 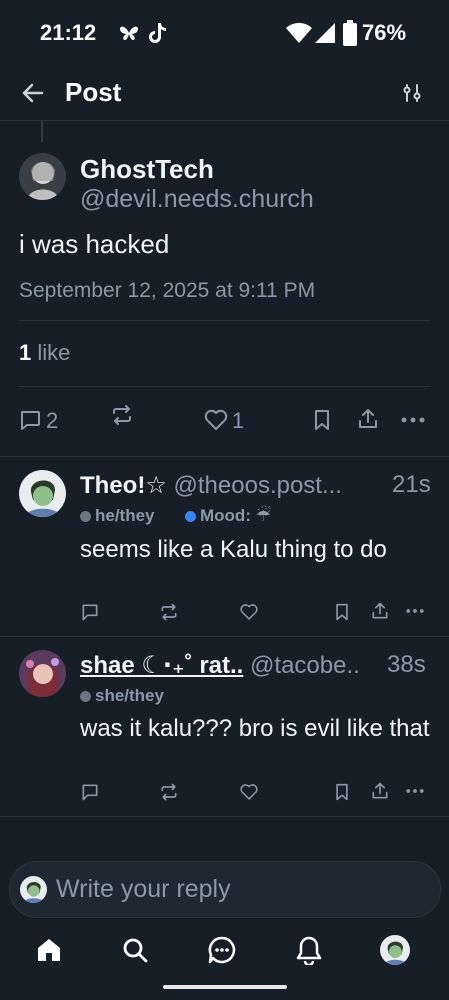 What do you see at coordinates (222, 950) in the screenshot?
I see `chat-icon` at bounding box center [222, 950].